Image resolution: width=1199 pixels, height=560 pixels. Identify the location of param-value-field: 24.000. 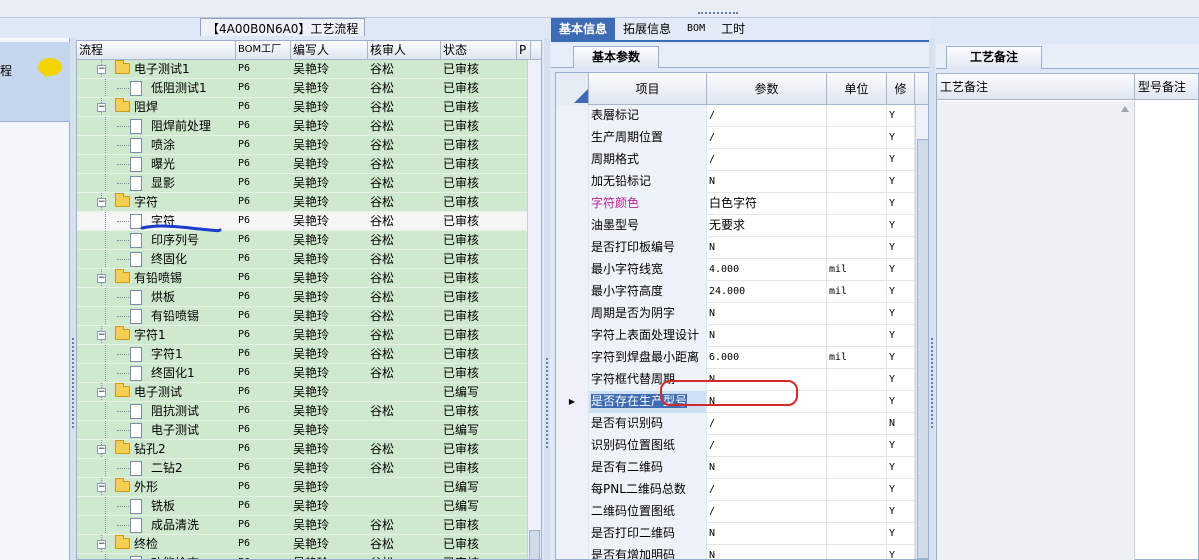
(767, 292).